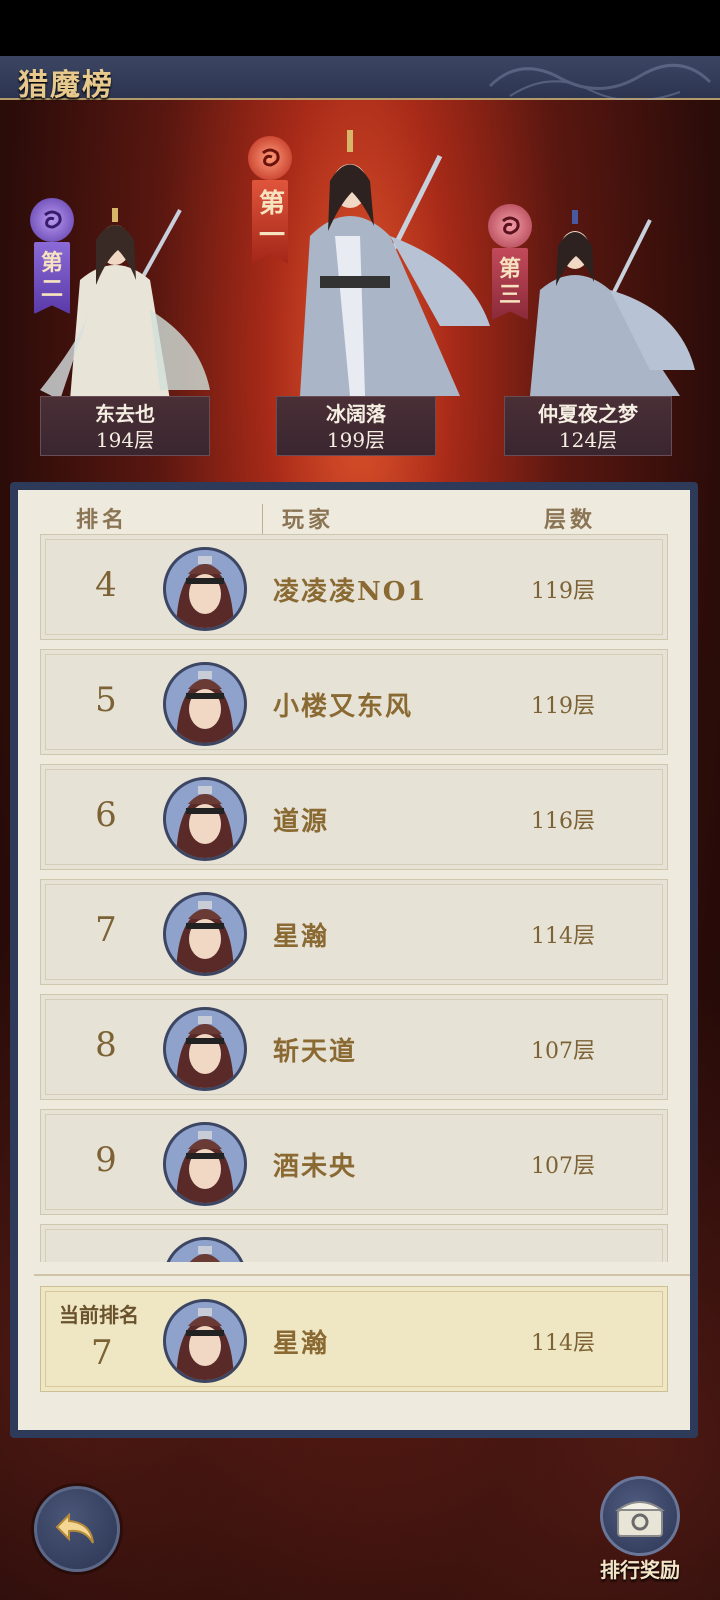 The image size is (720, 1600). Describe the element at coordinates (354, 932) in the screenshot. I see `table-row: 7 星瀚 114层` at that location.